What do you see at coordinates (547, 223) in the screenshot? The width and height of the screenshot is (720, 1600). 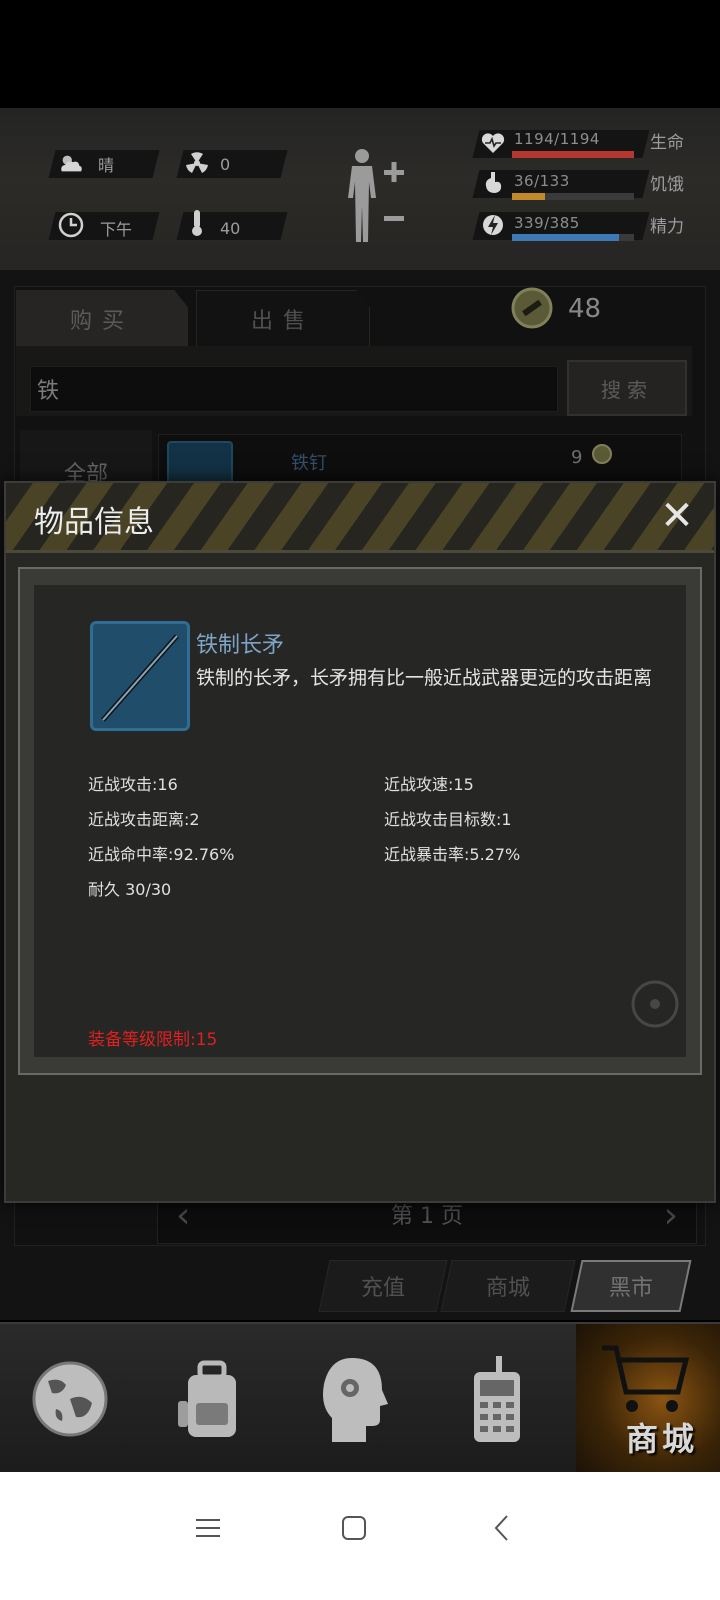 I see `energy-text: 339/385` at bounding box center [547, 223].